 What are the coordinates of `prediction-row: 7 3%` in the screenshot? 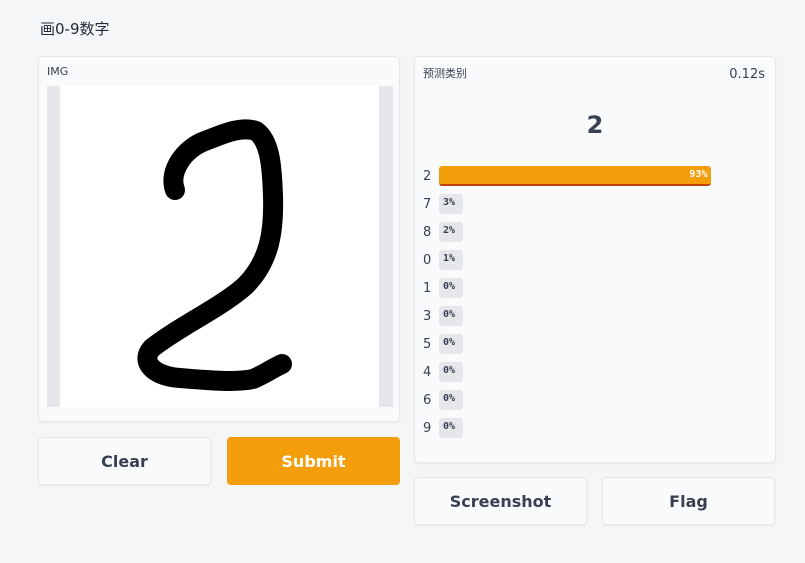 It's located at (577, 204).